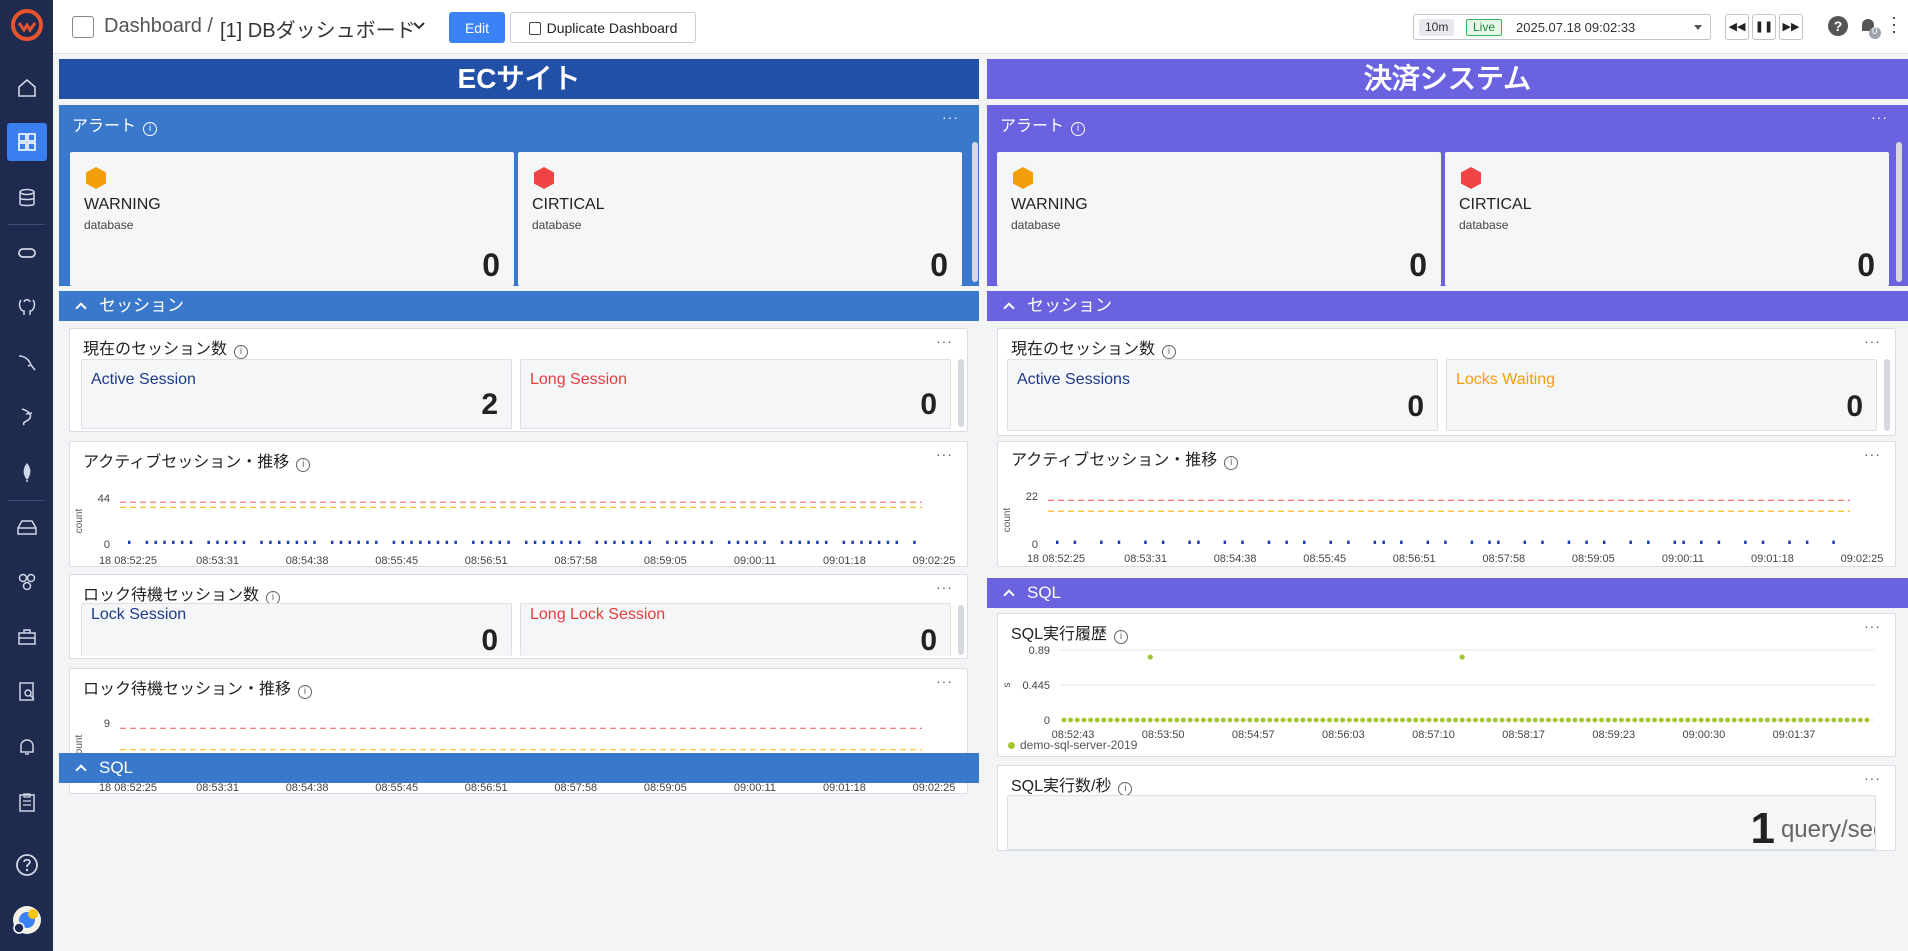  What do you see at coordinates (27, 25) in the screenshot?
I see `whatap-logo-icon` at bounding box center [27, 25].